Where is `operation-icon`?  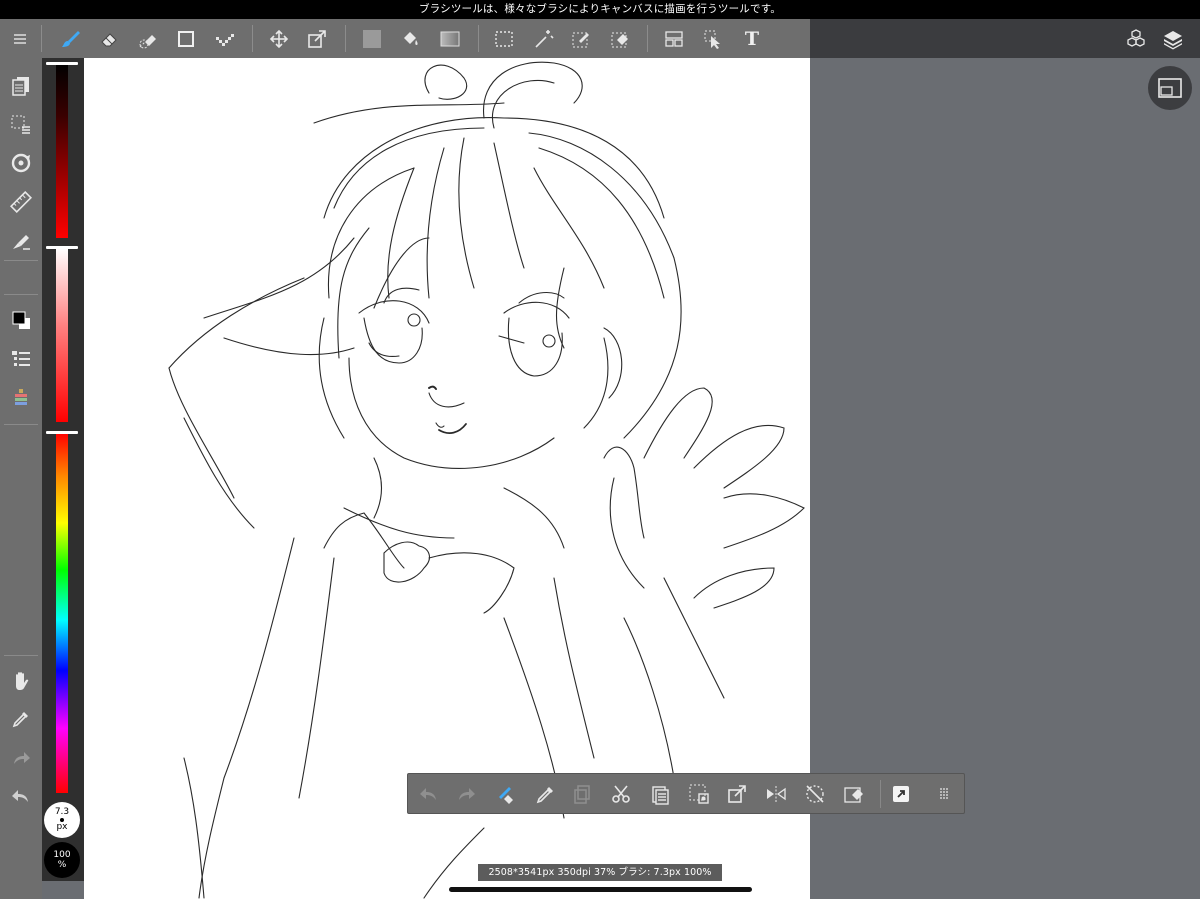 operation-icon is located at coordinates (712, 39).